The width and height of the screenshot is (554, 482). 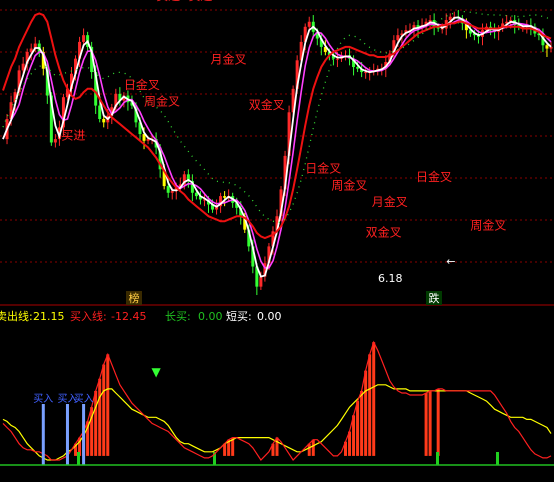 What do you see at coordinates (157, 372) in the screenshot?
I see `down-arrow-icon: ▼` at bounding box center [157, 372].